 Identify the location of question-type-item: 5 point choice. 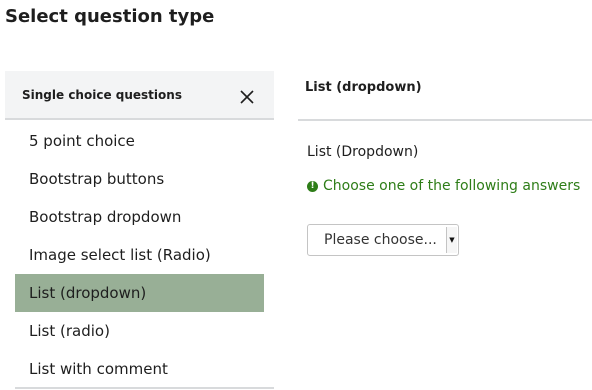
(139, 141).